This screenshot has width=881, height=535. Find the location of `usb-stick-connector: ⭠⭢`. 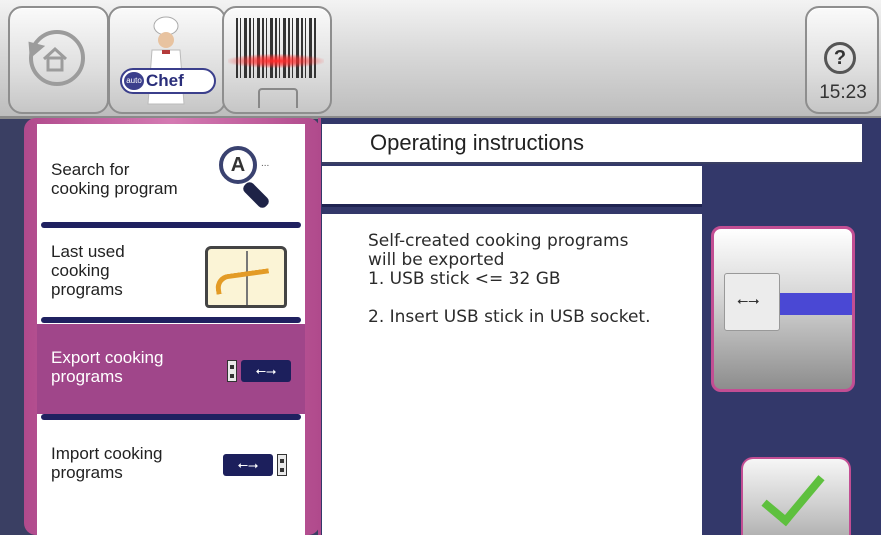

usb-stick-connector: ⭠⭢ is located at coordinates (752, 302).